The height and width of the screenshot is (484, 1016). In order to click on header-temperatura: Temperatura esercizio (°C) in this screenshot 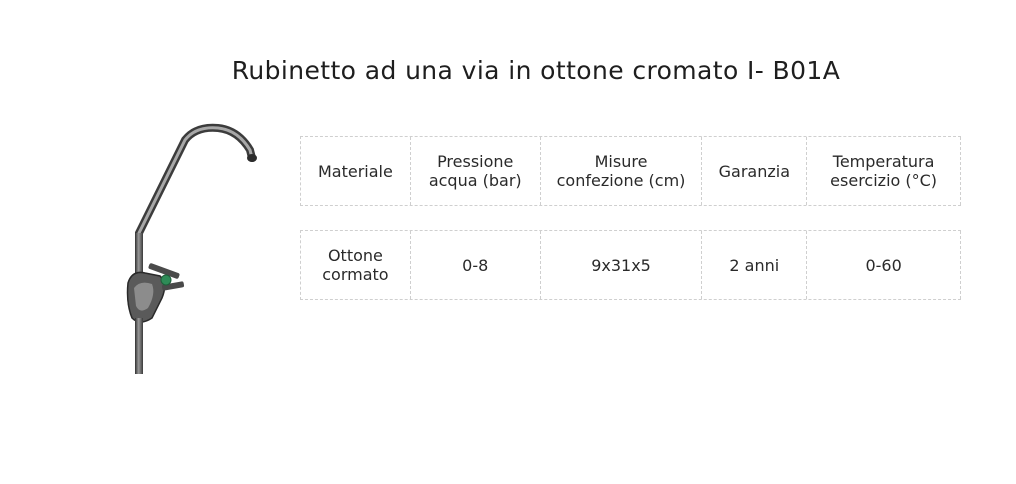, I will do `click(884, 171)`.